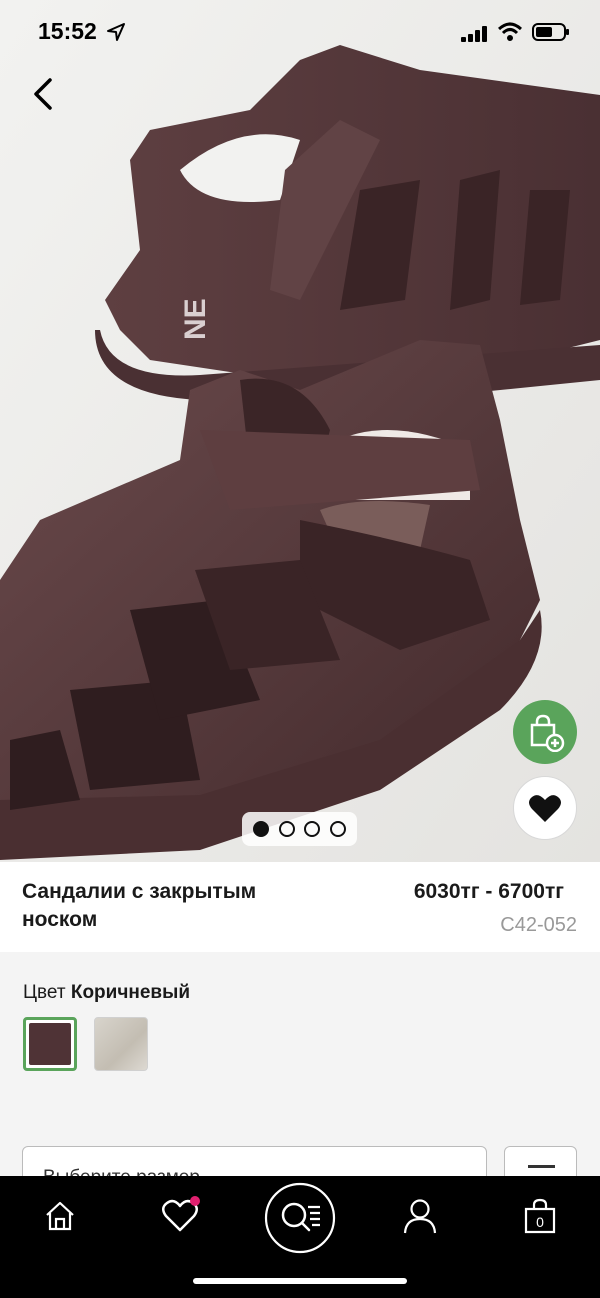 The height and width of the screenshot is (1298, 600). What do you see at coordinates (540, 1222) in the screenshot?
I see `bag-count: 0` at bounding box center [540, 1222].